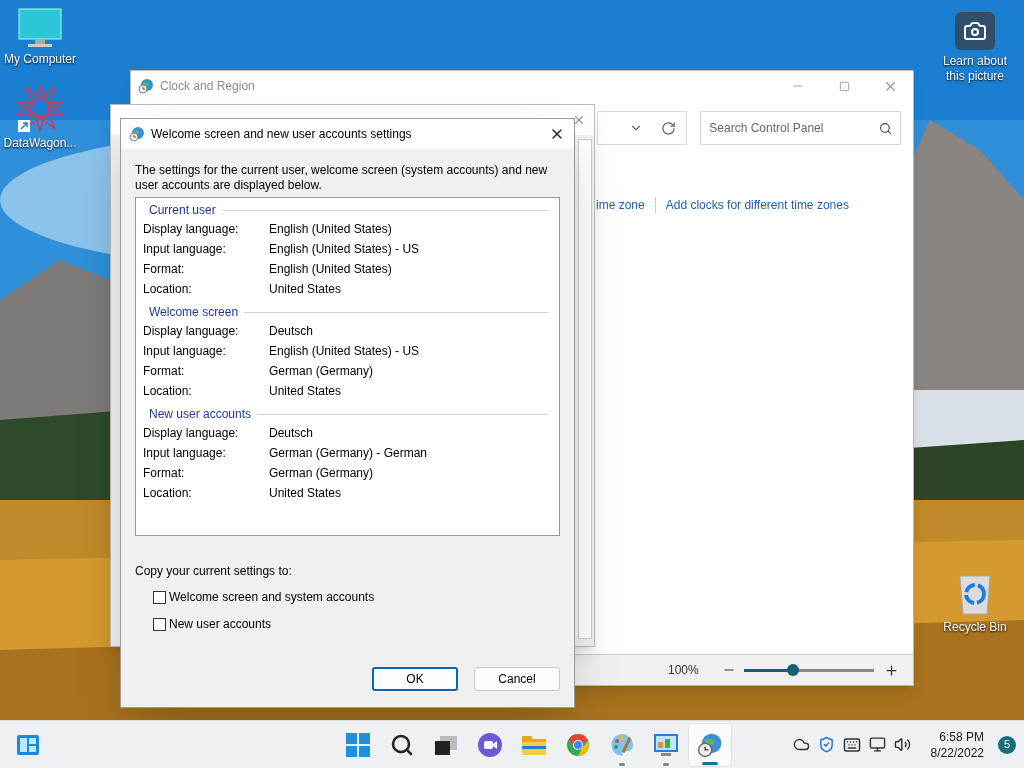 The height and width of the screenshot is (768, 1024). What do you see at coordinates (578, 744) in the screenshot?
I see `browser-icon` at bounding box center [578, 744].